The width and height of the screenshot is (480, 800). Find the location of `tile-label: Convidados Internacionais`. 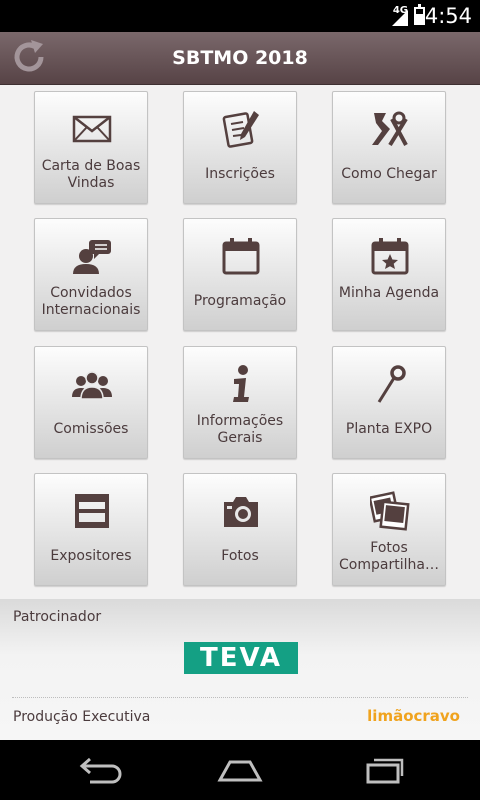

tile-label: Convidados Internacionais is located at coordinates (91, 301).